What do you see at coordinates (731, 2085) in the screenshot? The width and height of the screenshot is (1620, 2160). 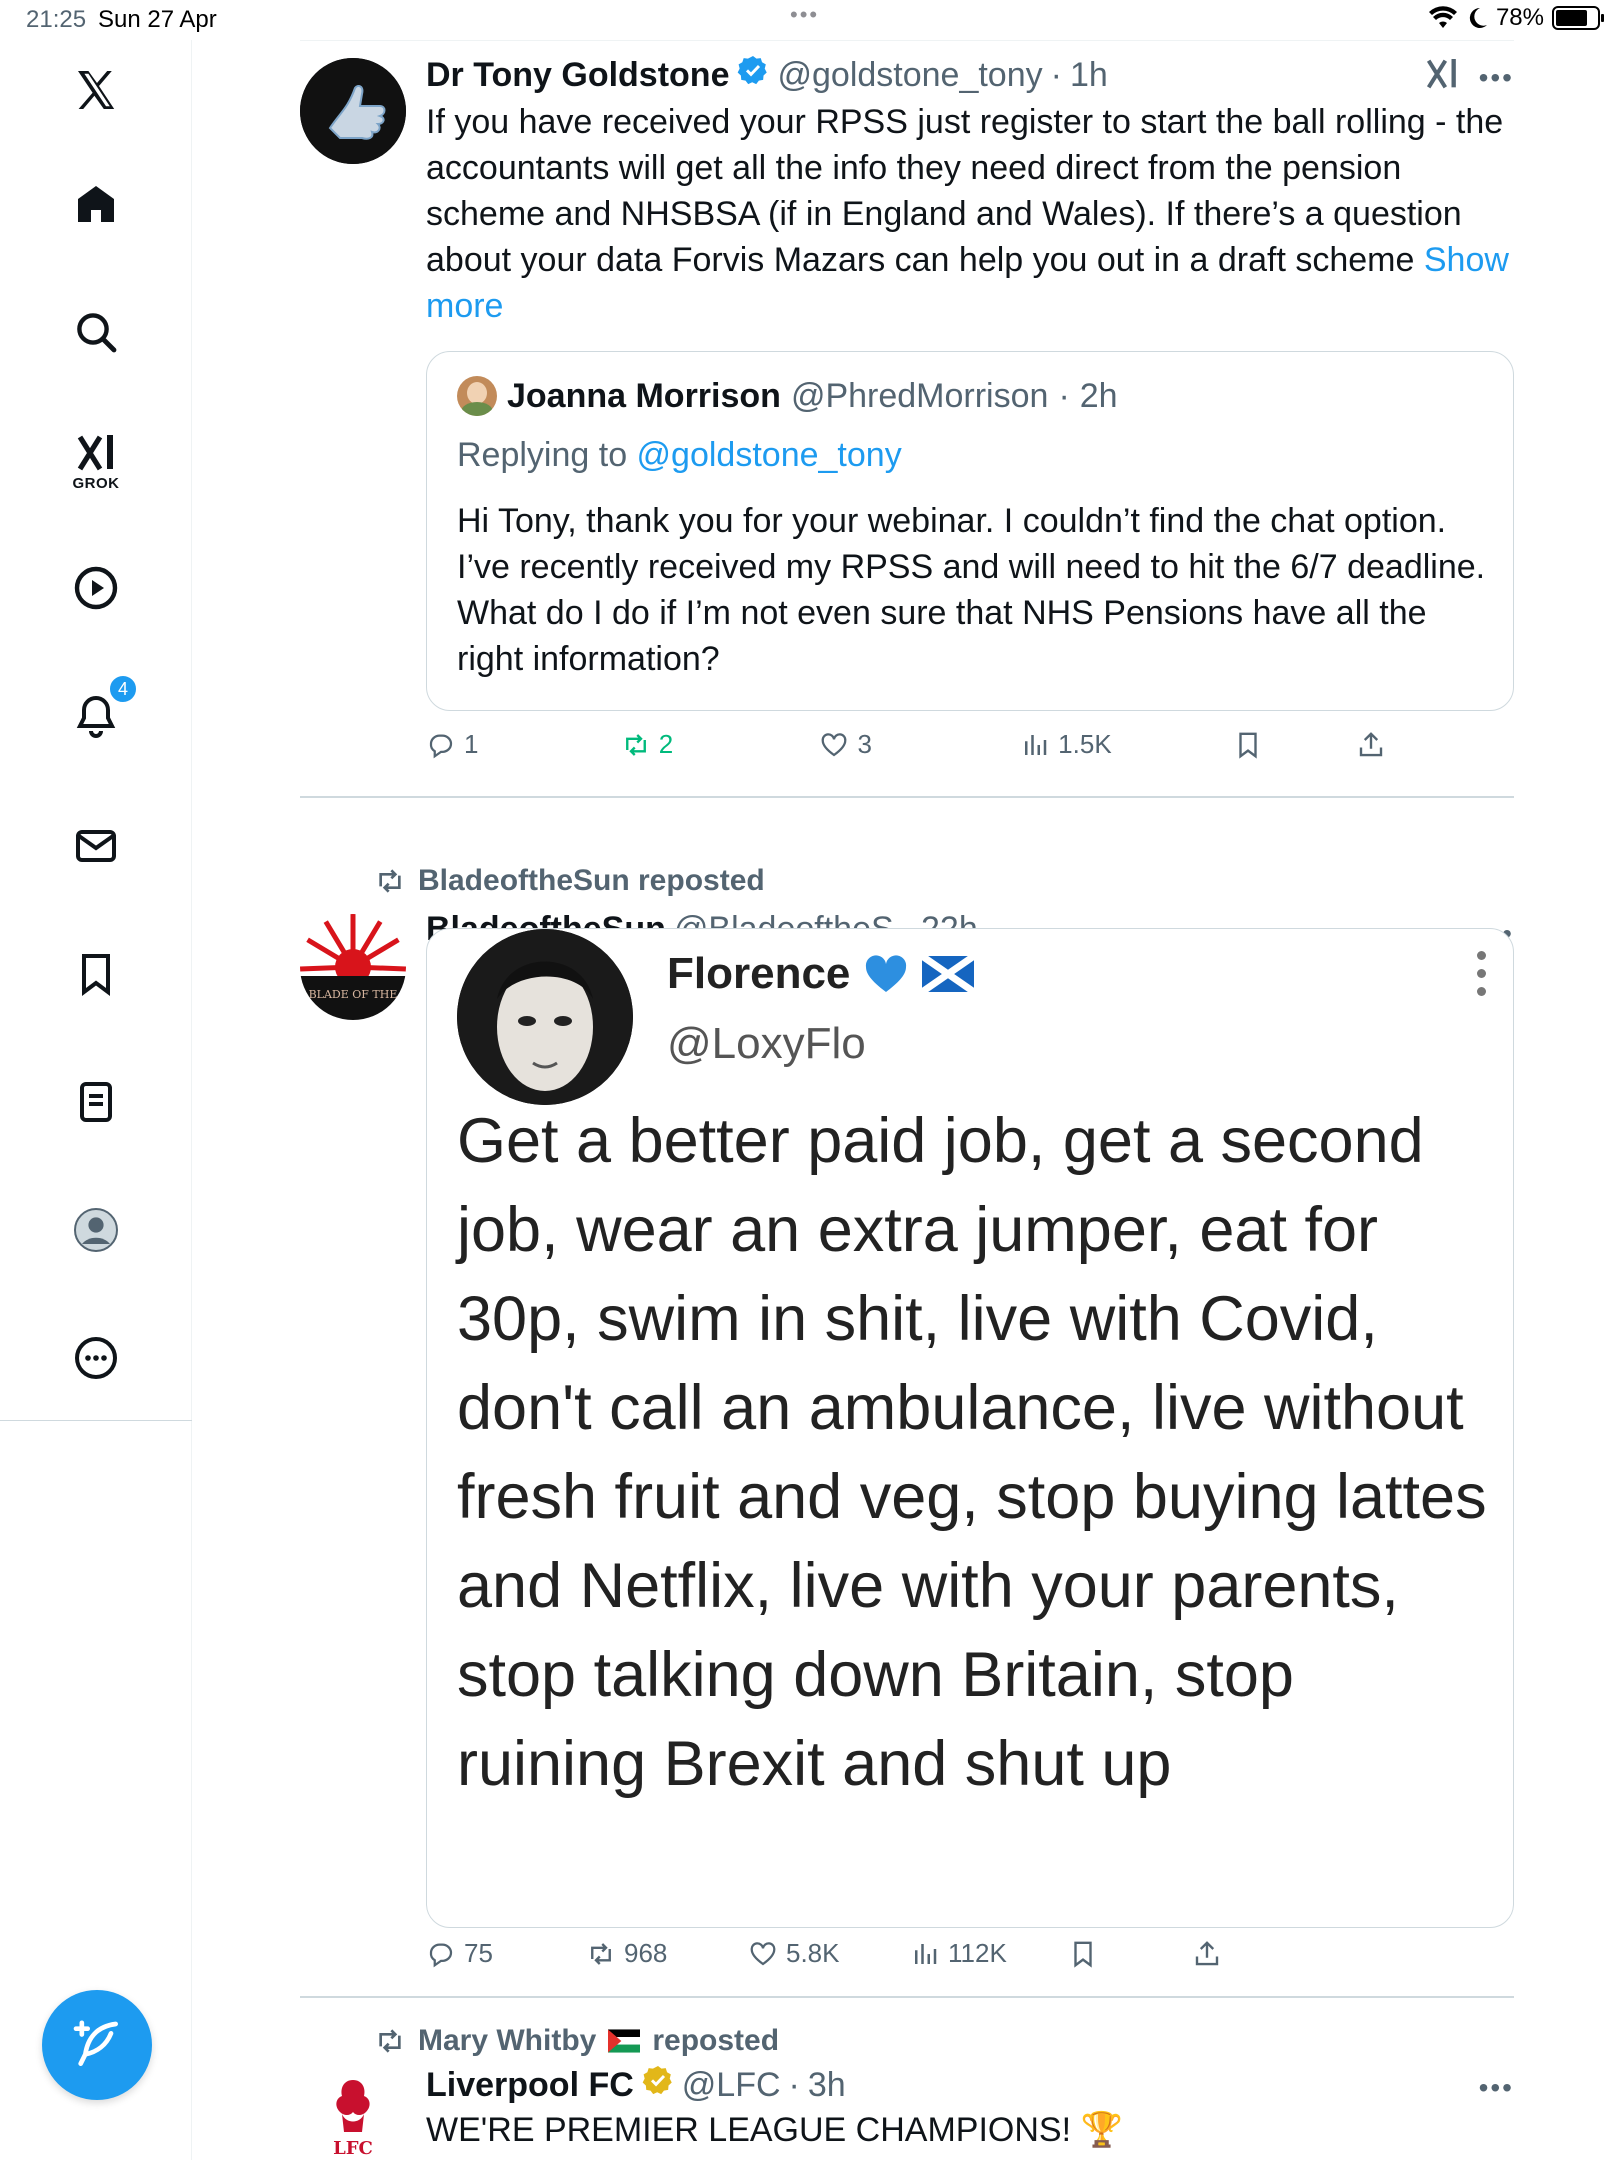 I see `author-handle: @LFC` at bounding box center [731, 2085].